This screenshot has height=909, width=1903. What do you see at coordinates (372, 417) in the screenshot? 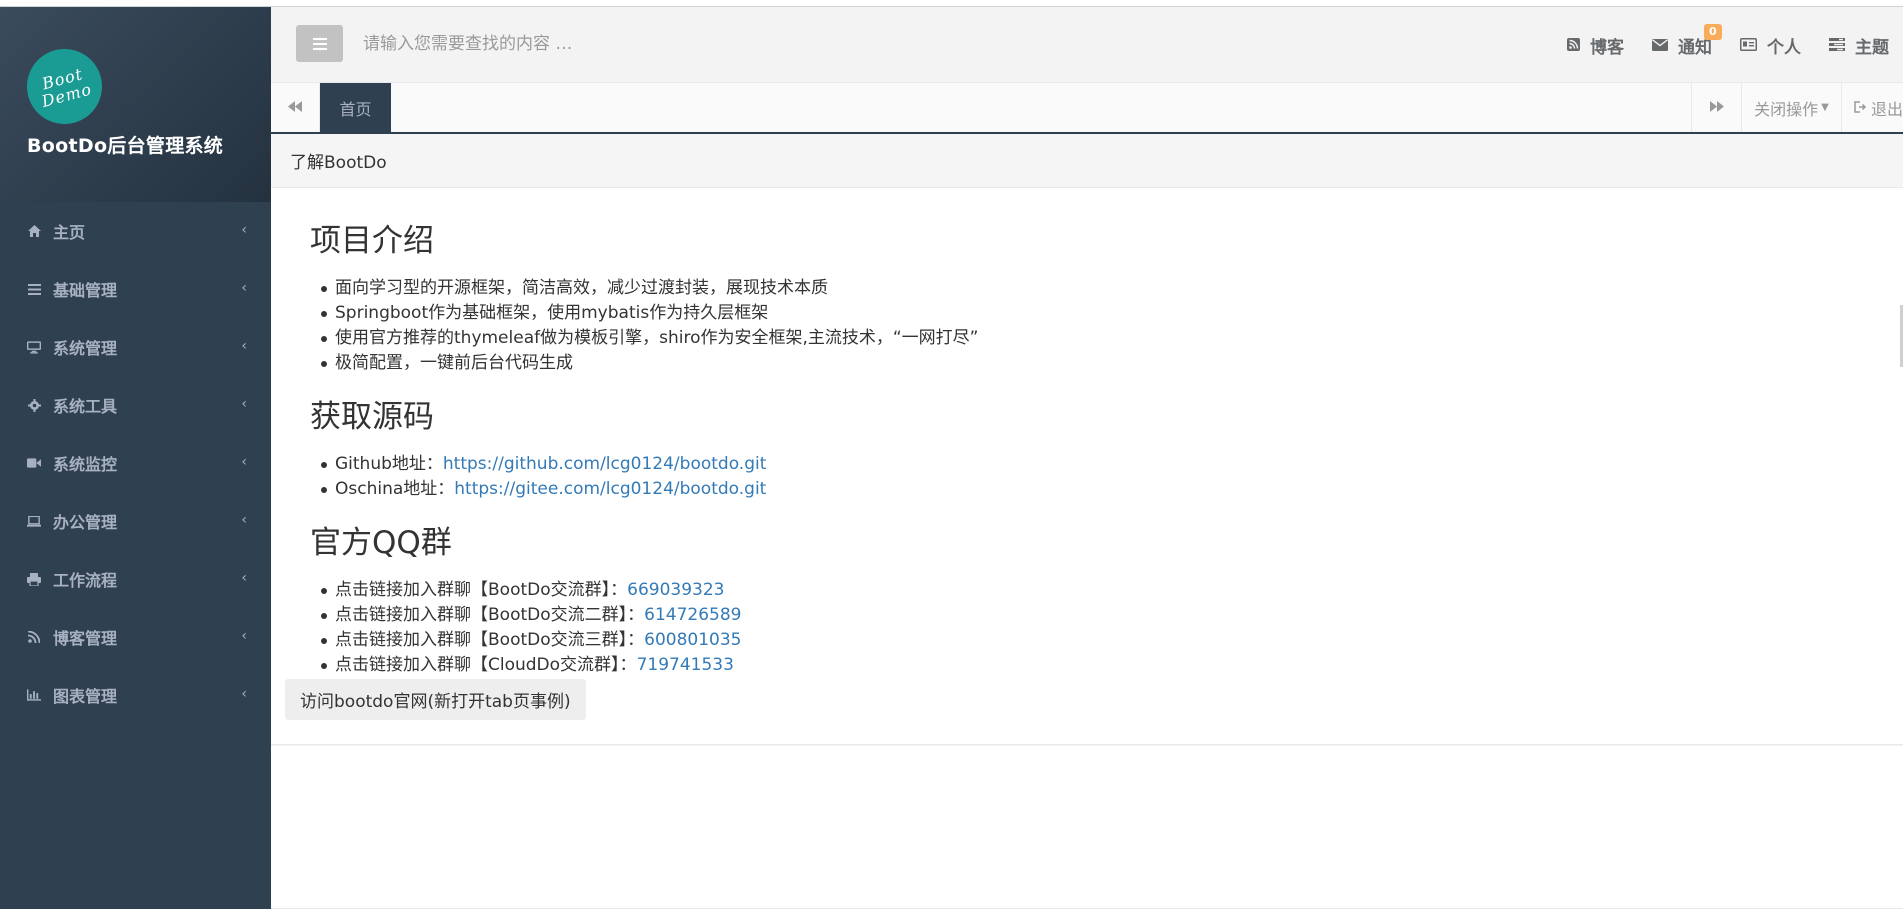
I see `section-title-source: 获取源码` at bounding box center [372, 417].